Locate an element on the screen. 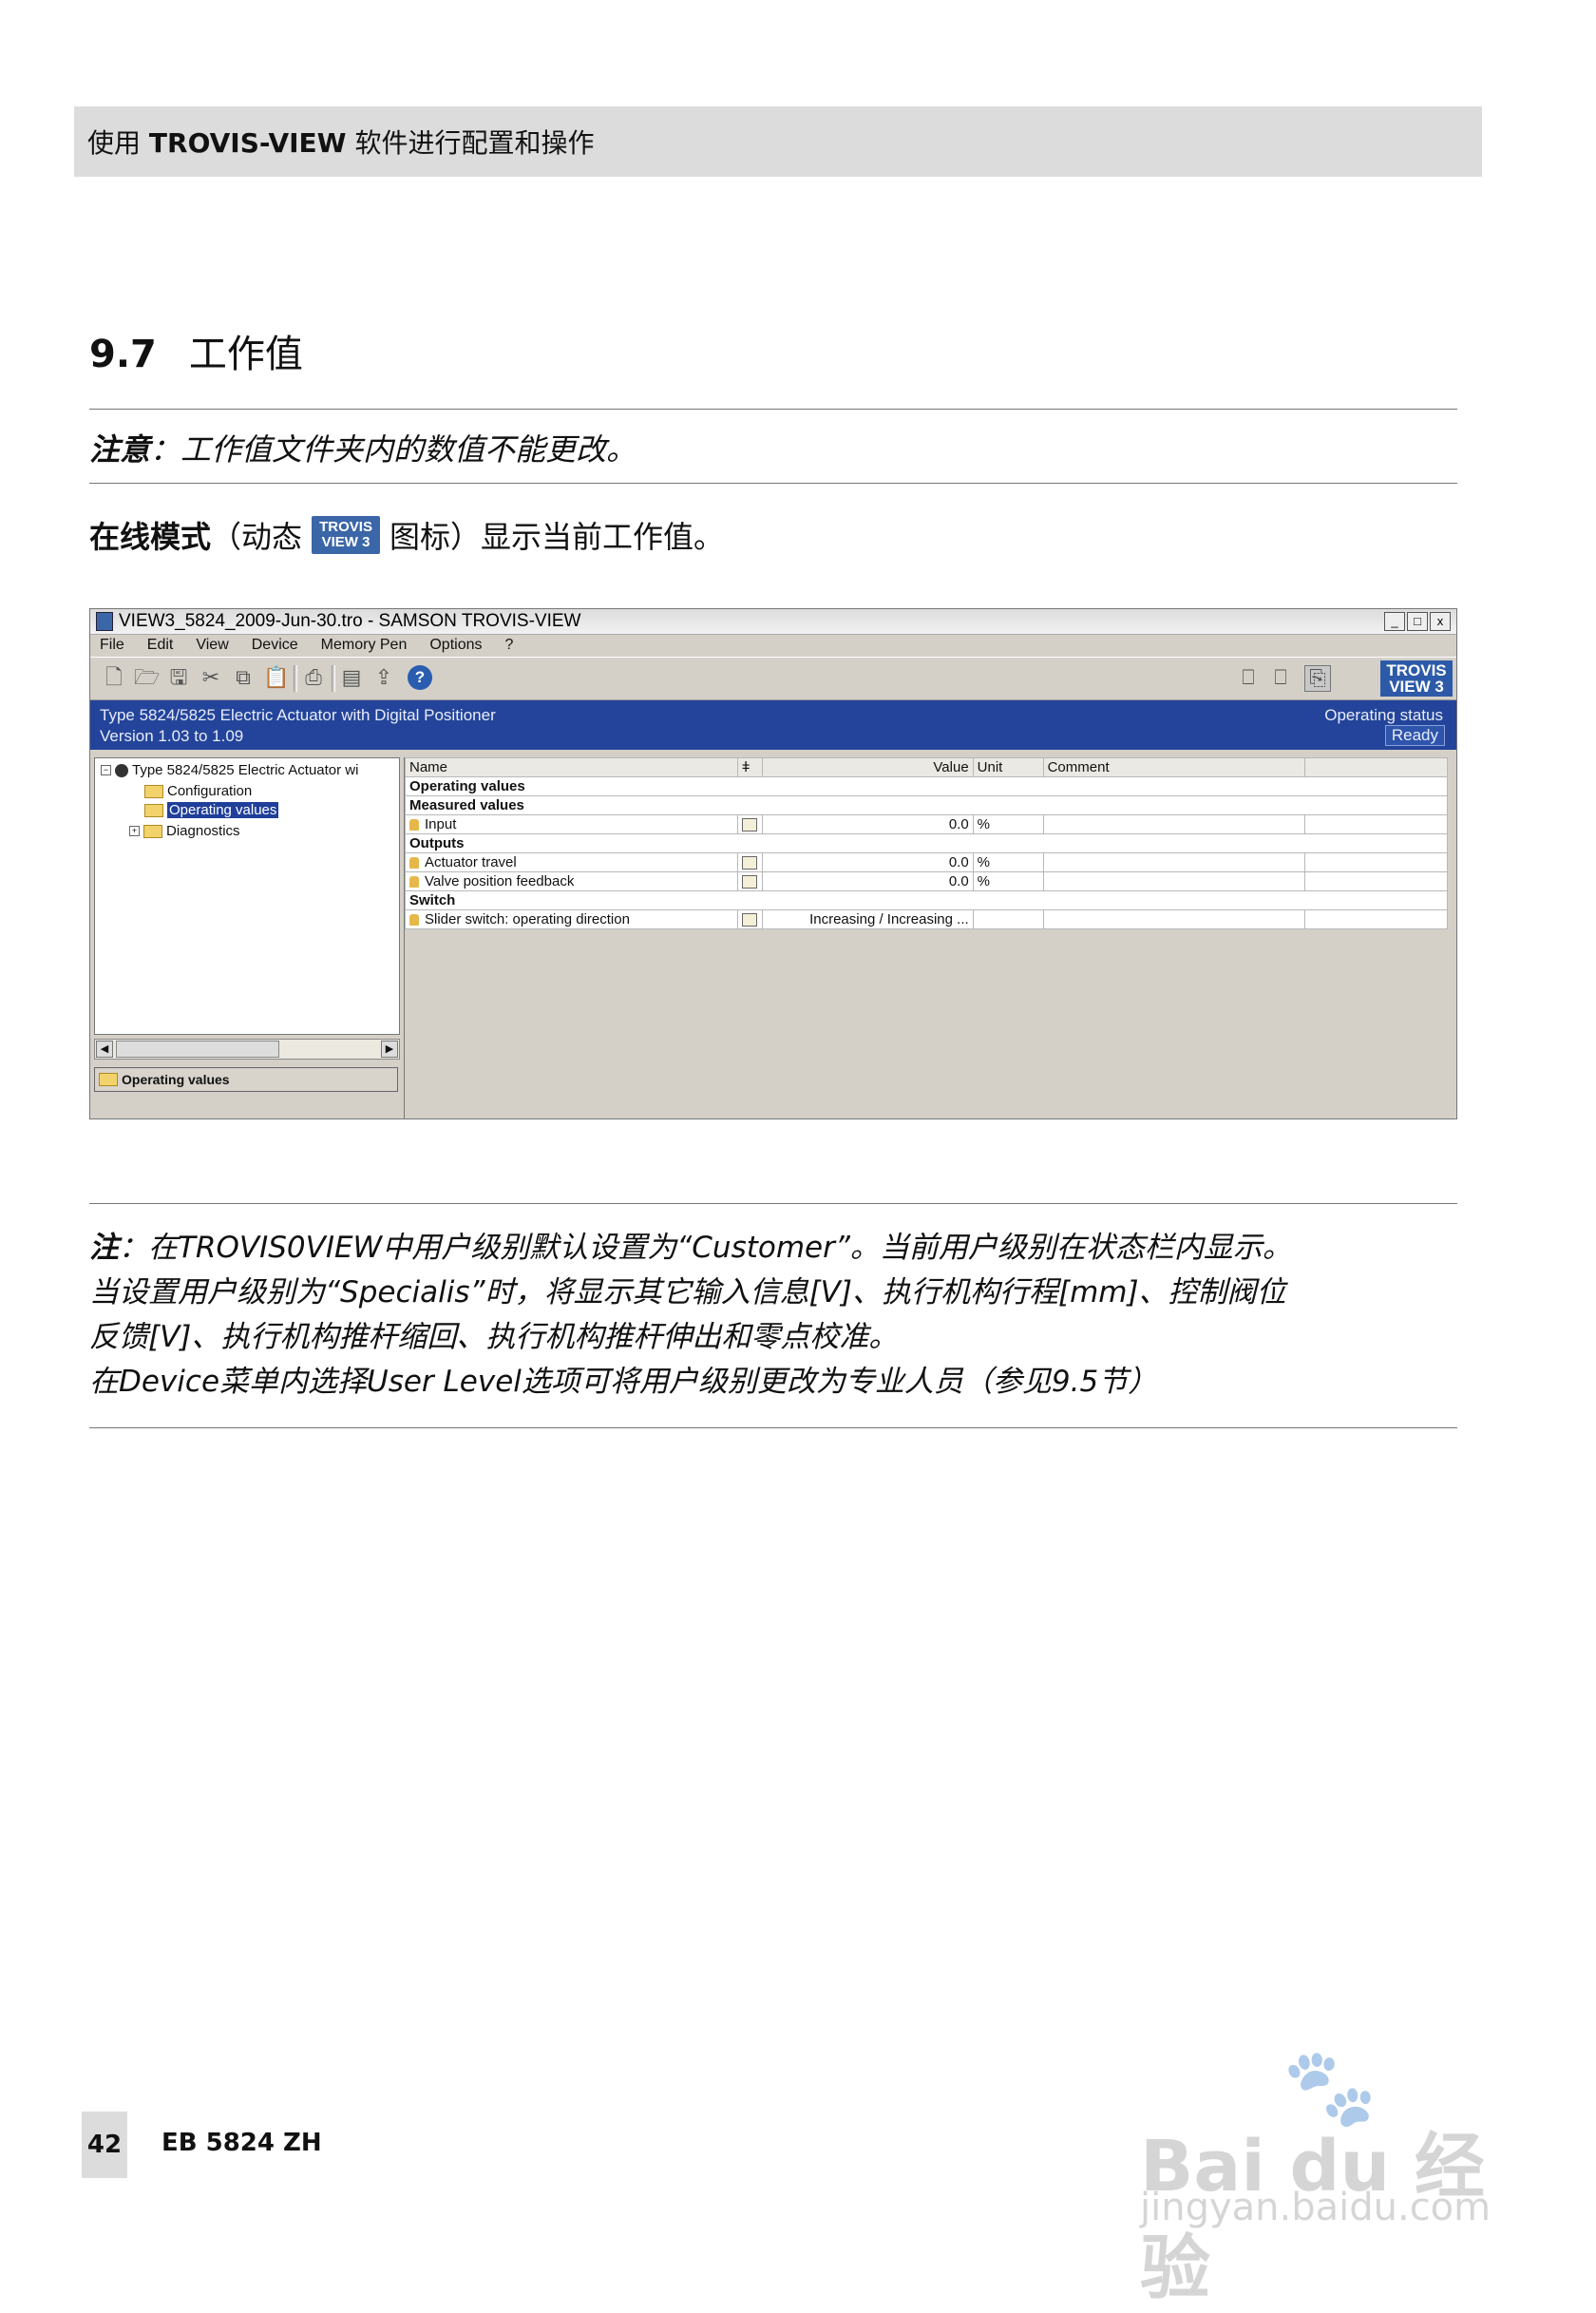 The image size is (1596, 2313). section-title: 工作值 is located at coordinates (245, 354).